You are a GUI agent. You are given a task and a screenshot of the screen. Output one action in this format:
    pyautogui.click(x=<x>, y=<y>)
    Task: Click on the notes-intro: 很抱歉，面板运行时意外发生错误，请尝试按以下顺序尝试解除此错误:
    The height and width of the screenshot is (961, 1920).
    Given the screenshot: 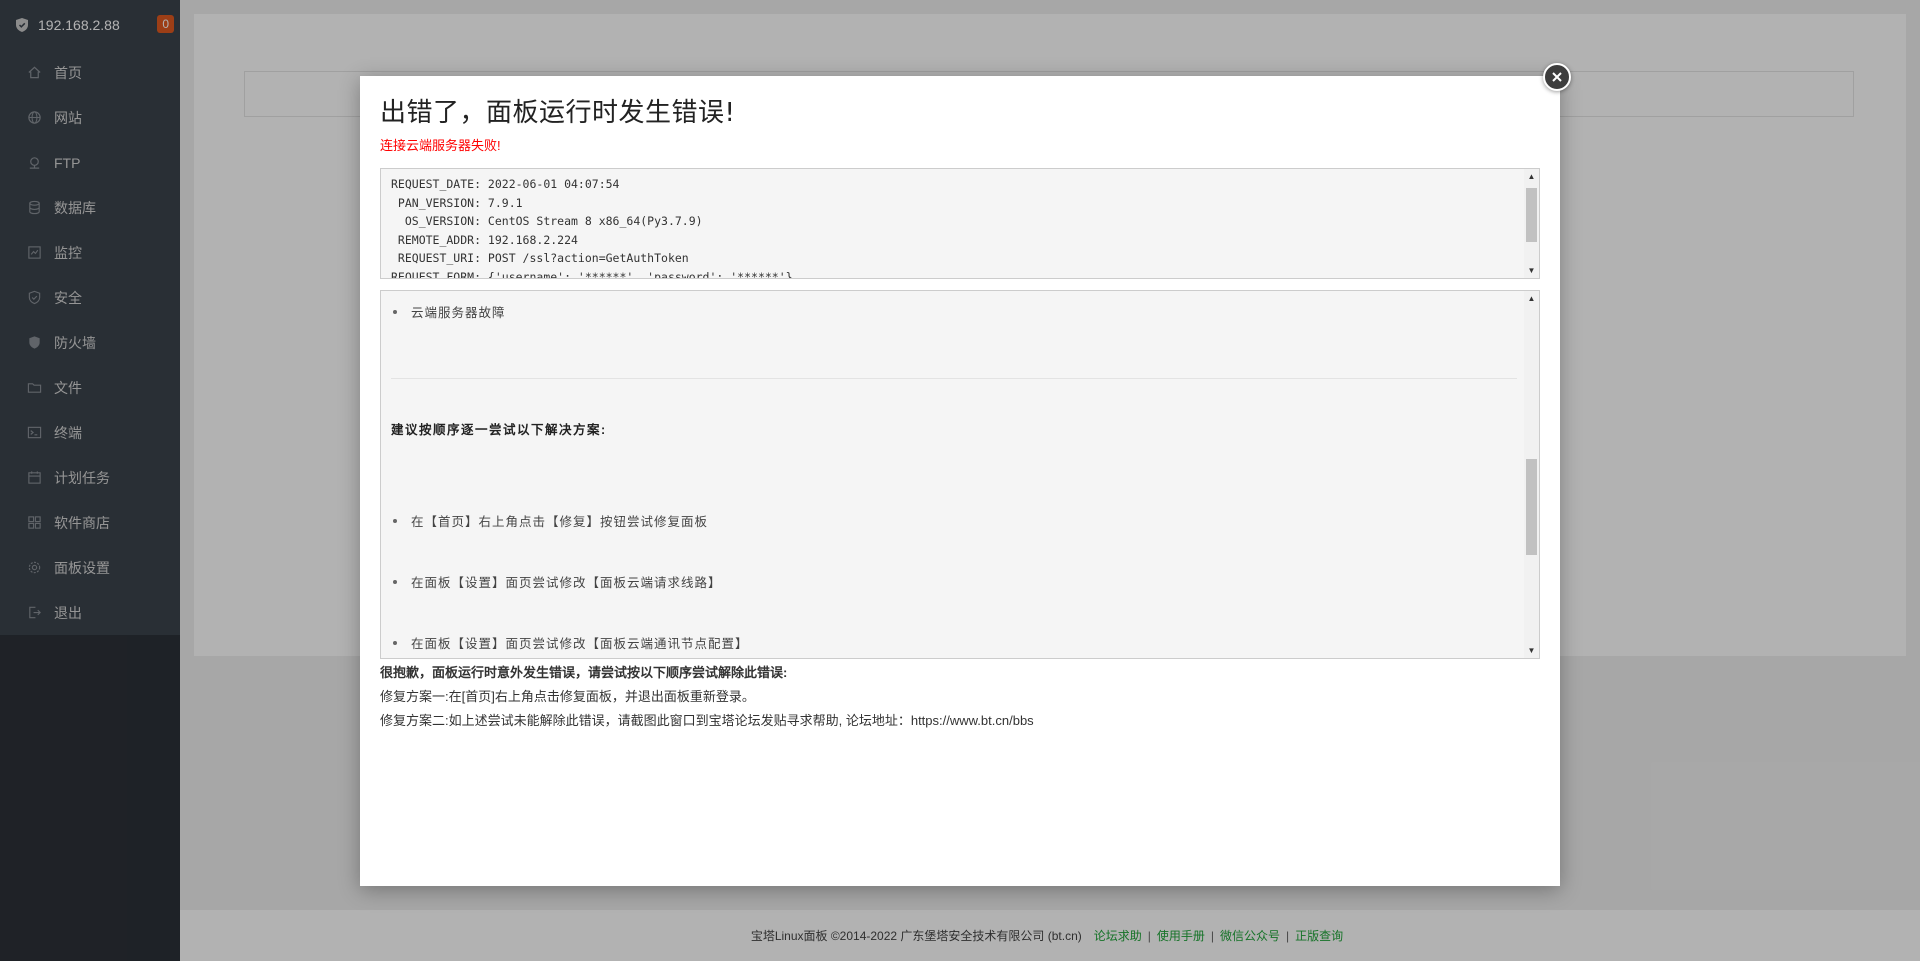 What is the action you would take?
    pyautogui.click(x=584, y=672)
    